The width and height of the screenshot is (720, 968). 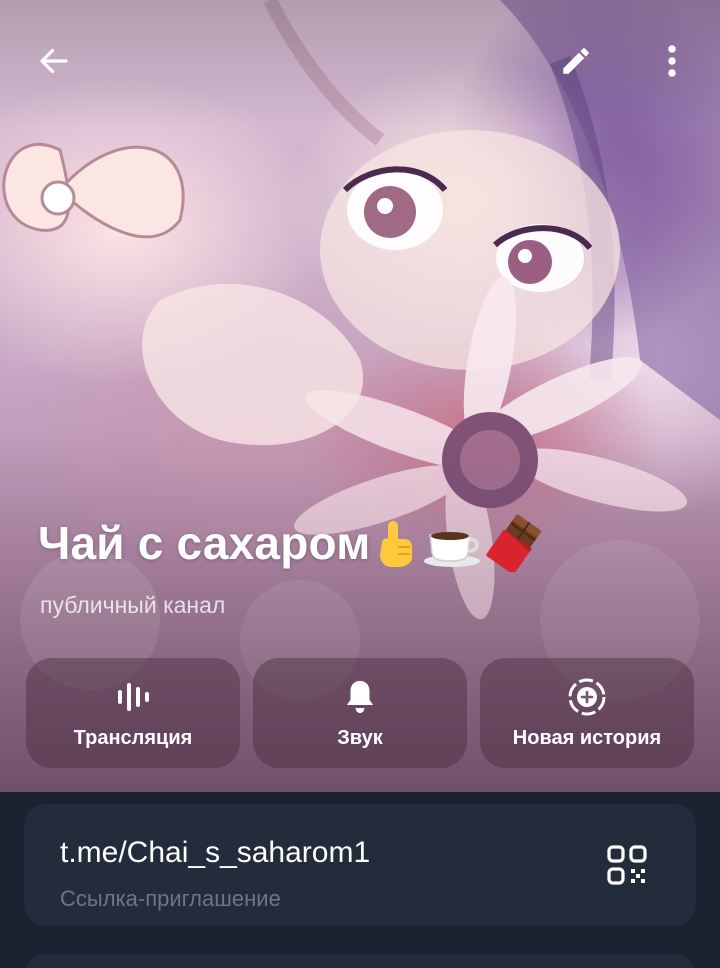 What do you see at coordinates (170, 898) in the screenshot?
I see `invite-link-caption: Ссылка-приглашение` at bounding box center [170, 898].